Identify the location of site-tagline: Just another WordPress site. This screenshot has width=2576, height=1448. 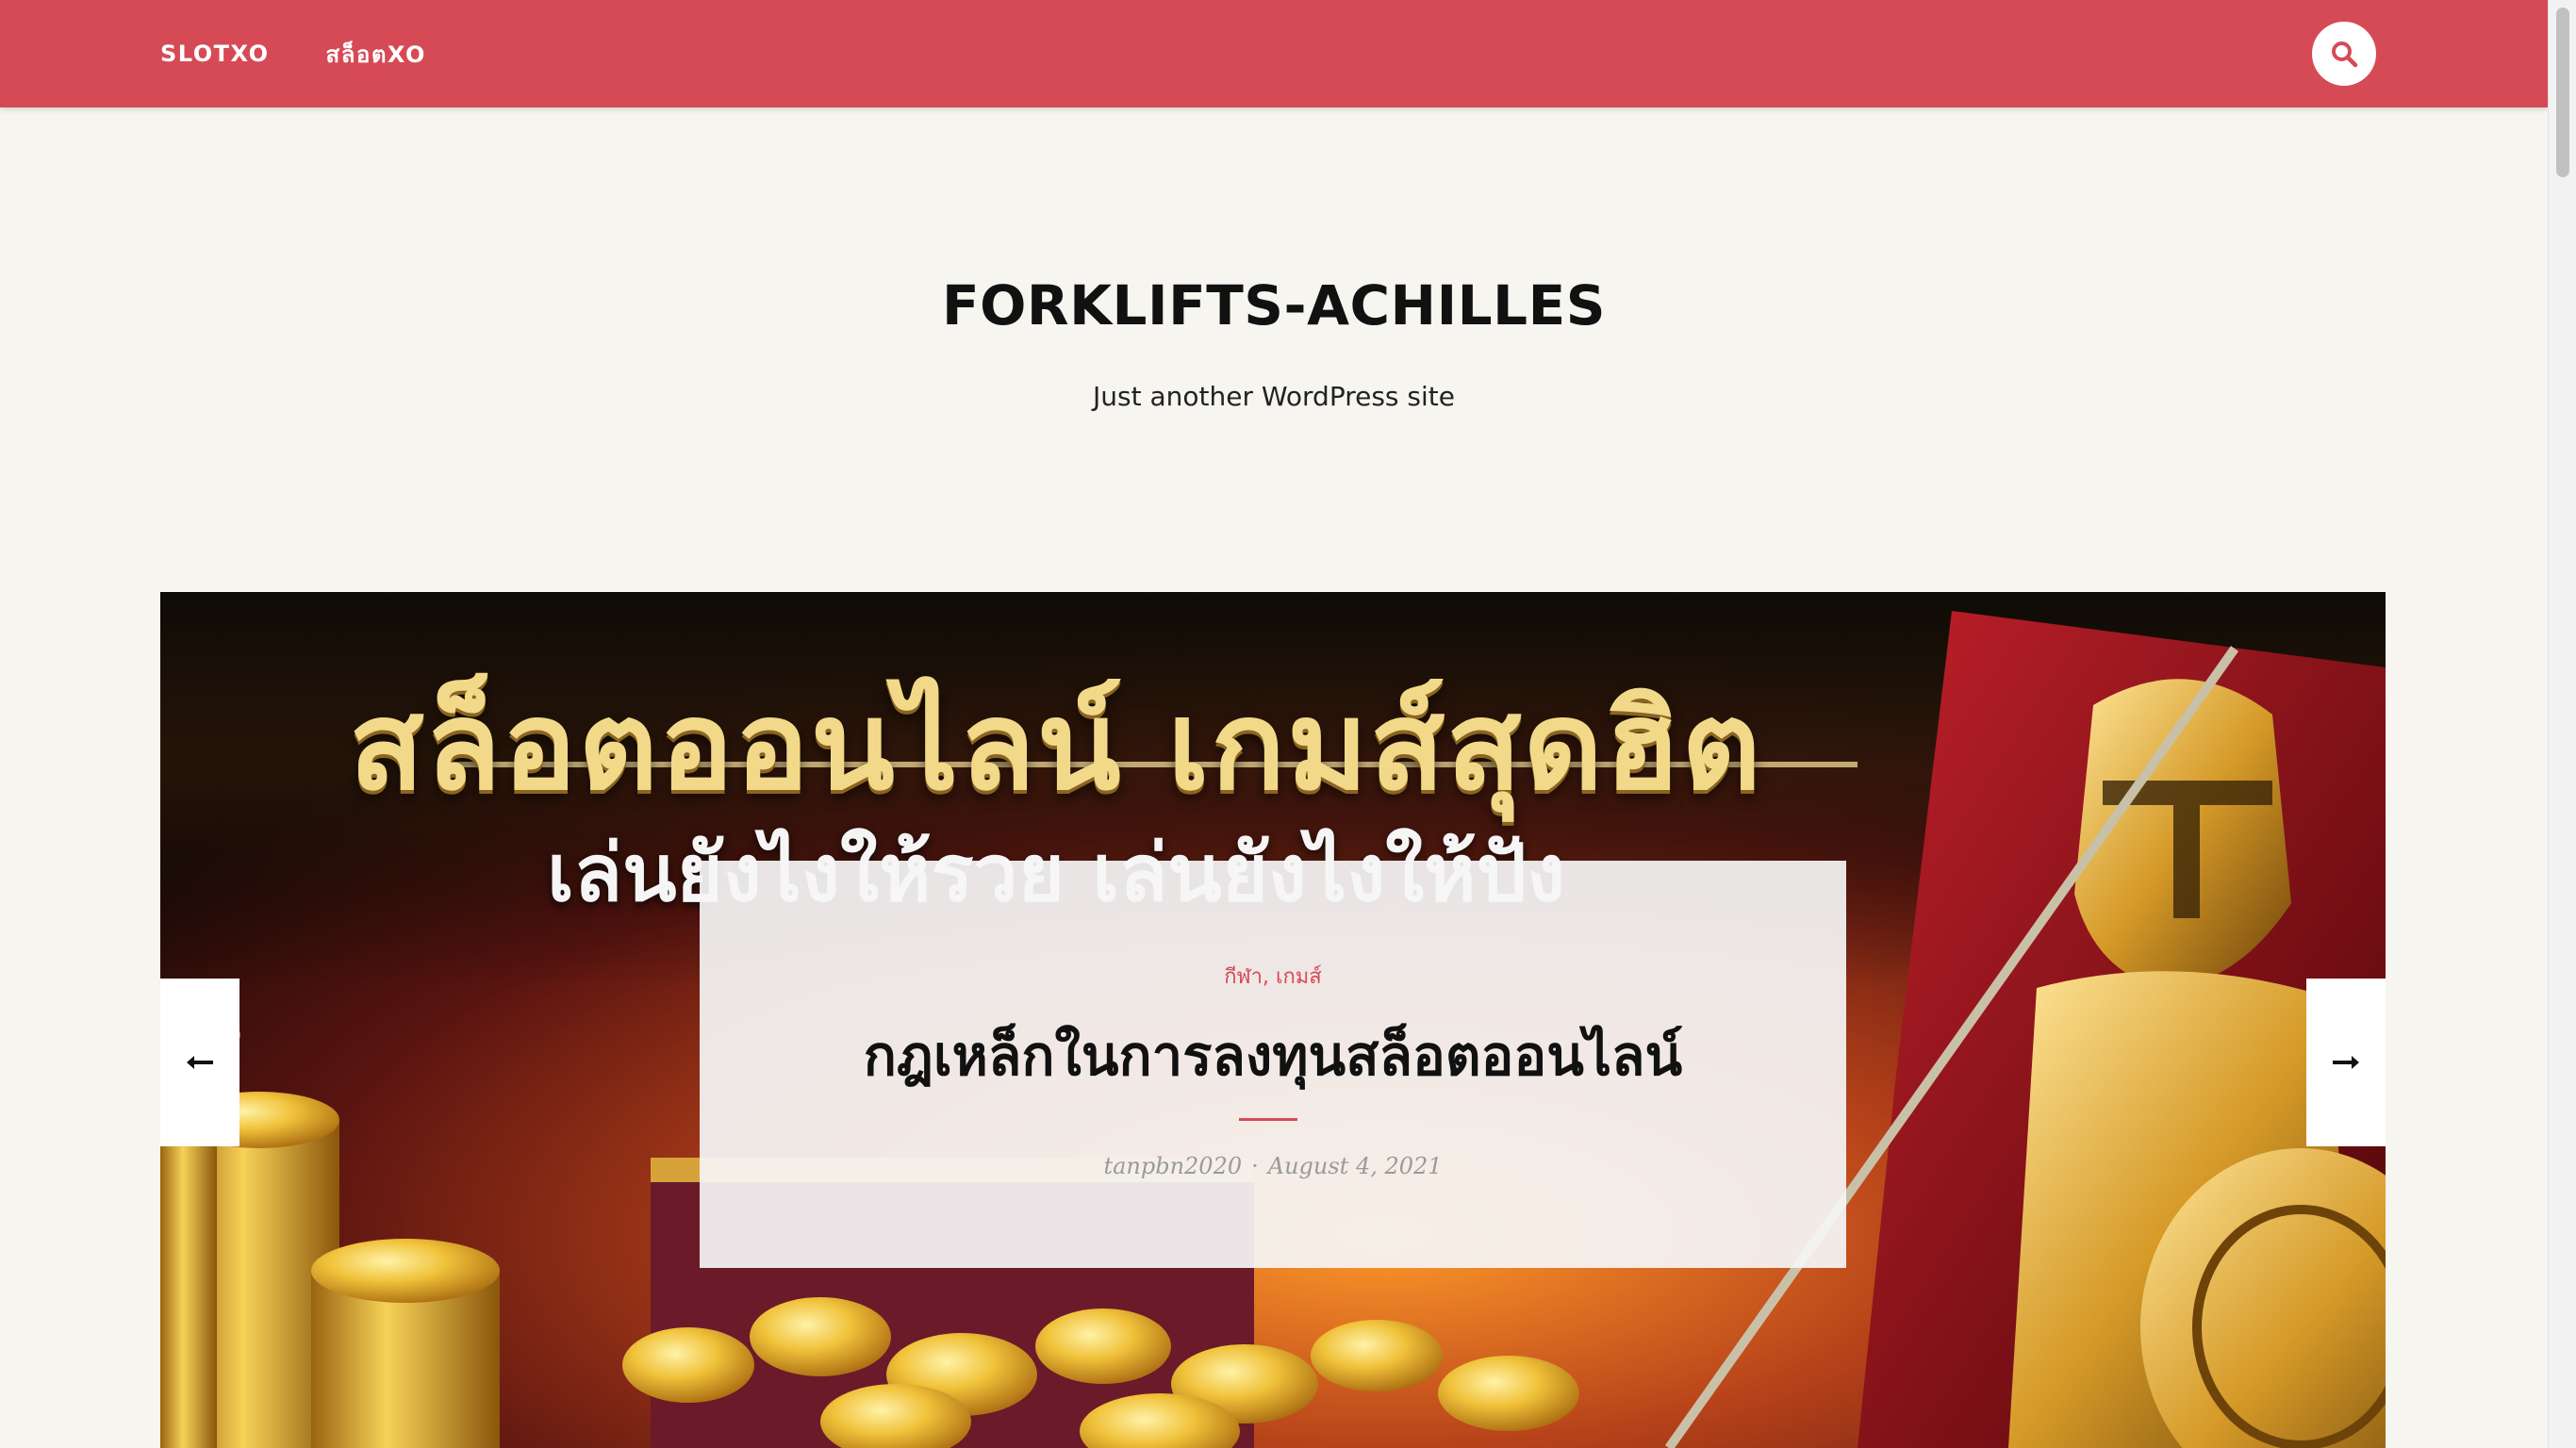
(1273, 396).